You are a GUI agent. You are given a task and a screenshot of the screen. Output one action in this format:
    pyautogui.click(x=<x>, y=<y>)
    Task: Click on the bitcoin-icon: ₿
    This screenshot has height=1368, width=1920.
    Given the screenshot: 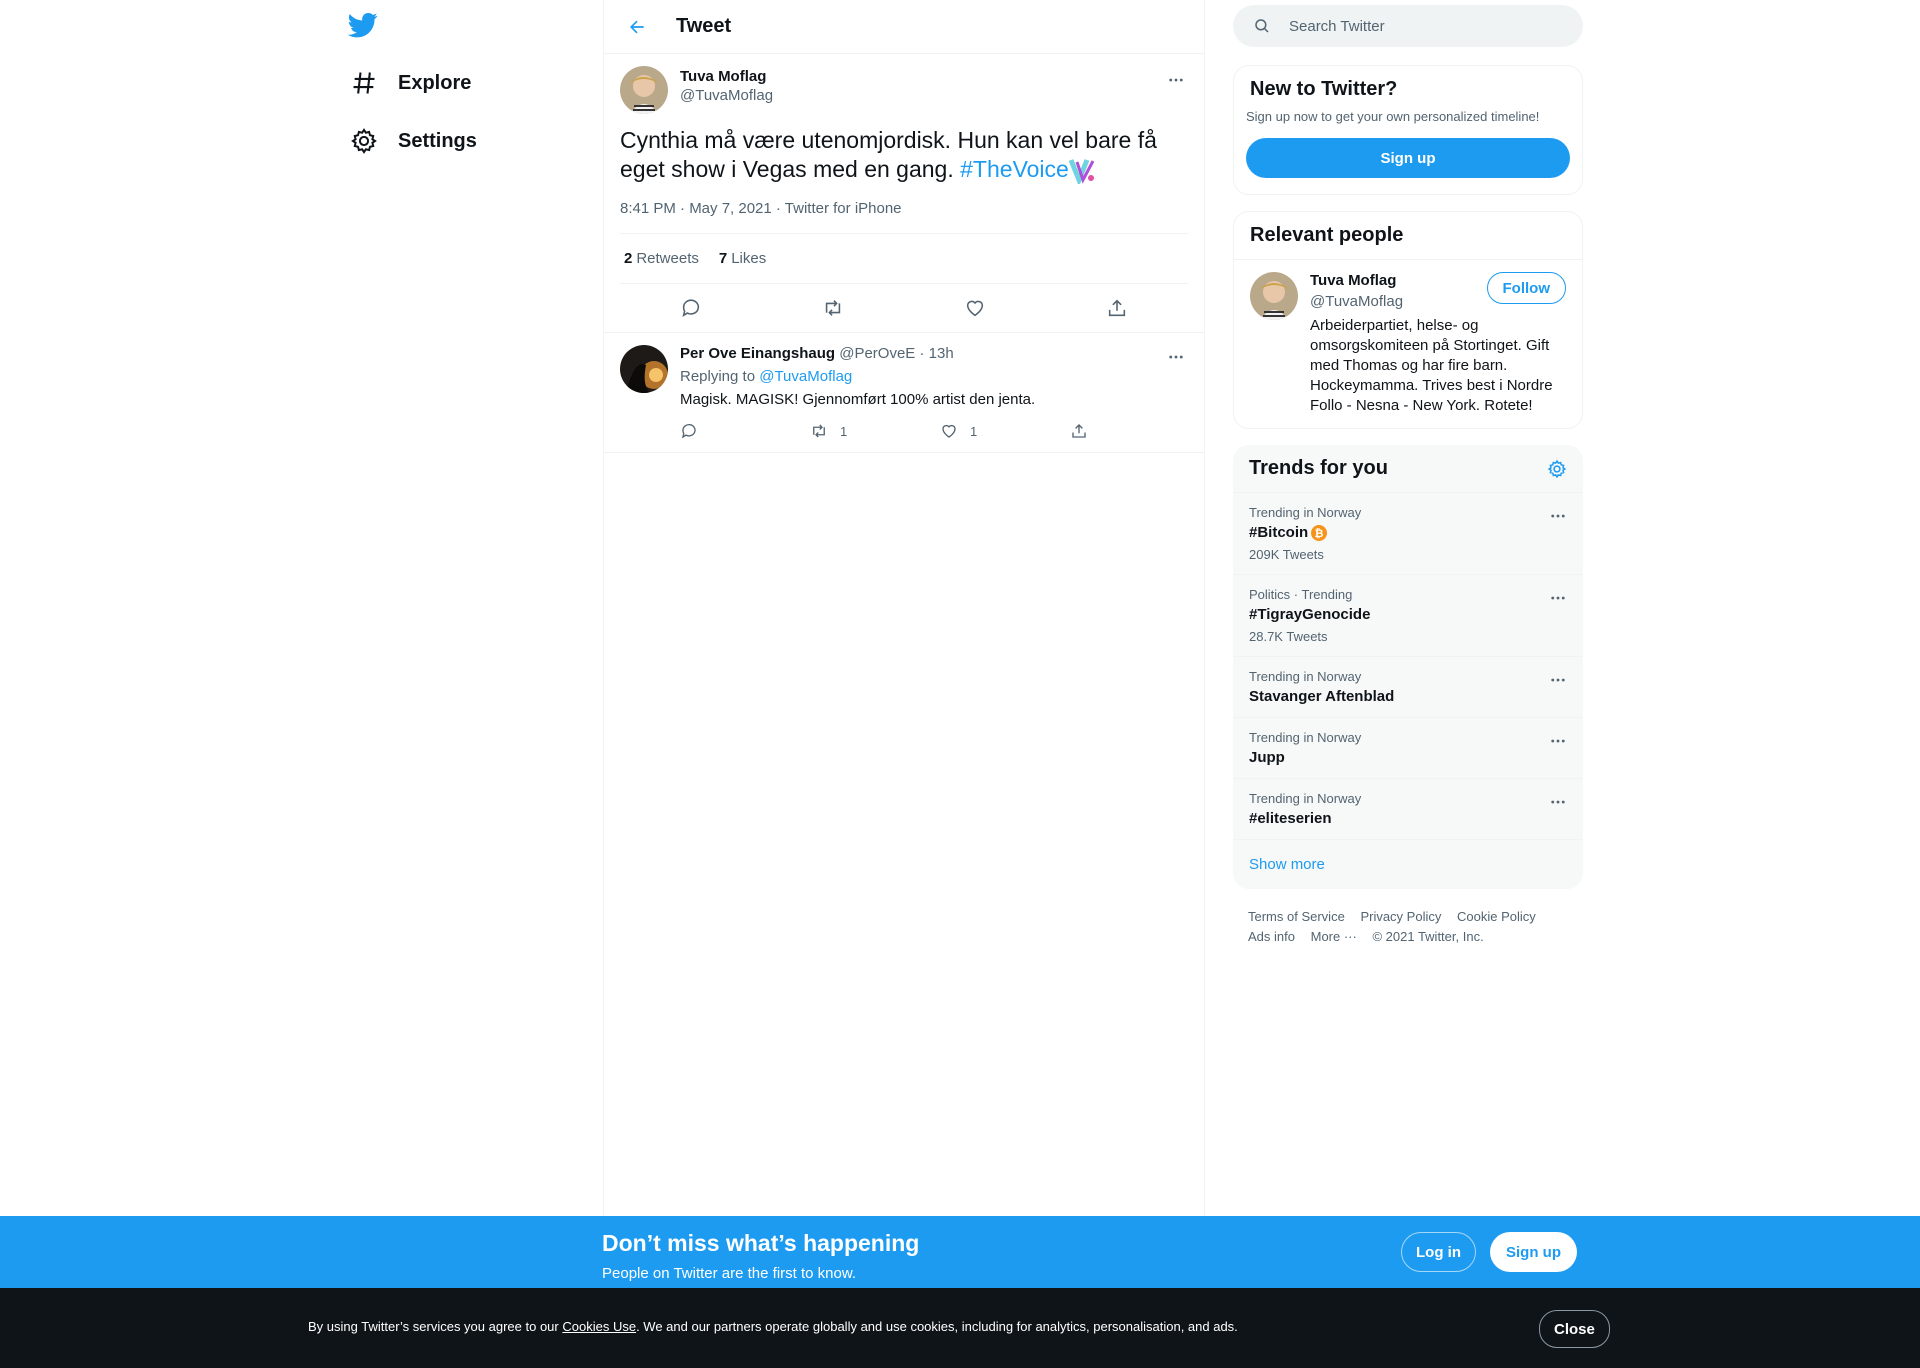 What is the action you would take?
    pyautogui.click(x=1319, y=532)
    